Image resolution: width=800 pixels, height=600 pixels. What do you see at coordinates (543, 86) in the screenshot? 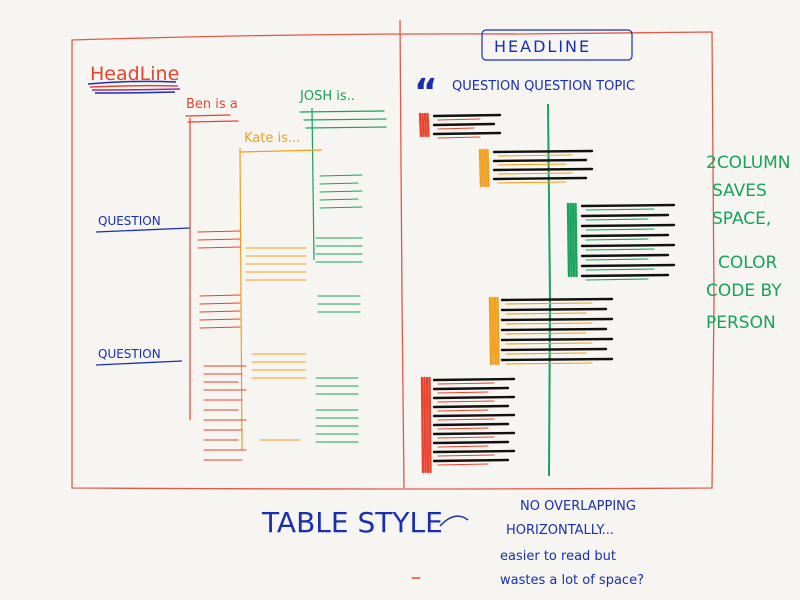
I see `topic-line: QUESTION QUESTION TOPIC` at bounding box center [543, 86].